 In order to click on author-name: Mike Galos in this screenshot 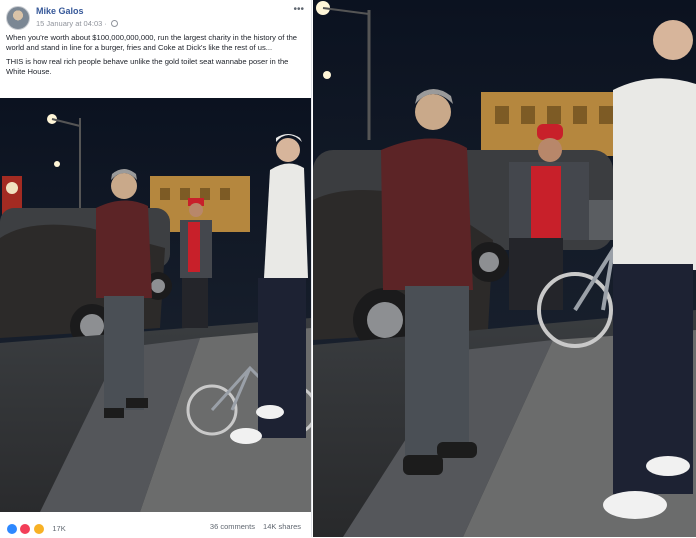, I will do `click(60, 11)`.